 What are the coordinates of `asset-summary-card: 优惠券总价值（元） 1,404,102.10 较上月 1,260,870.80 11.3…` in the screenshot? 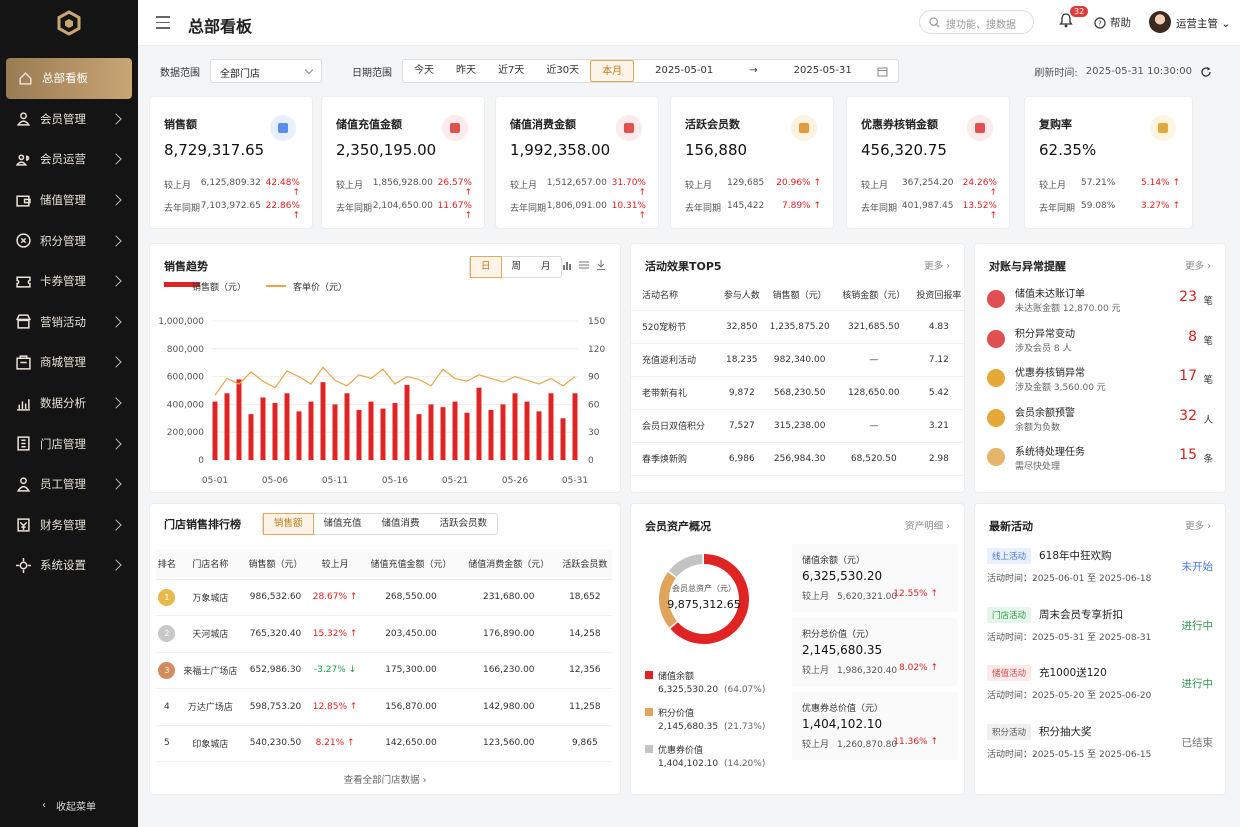 It's located at (875, 726).